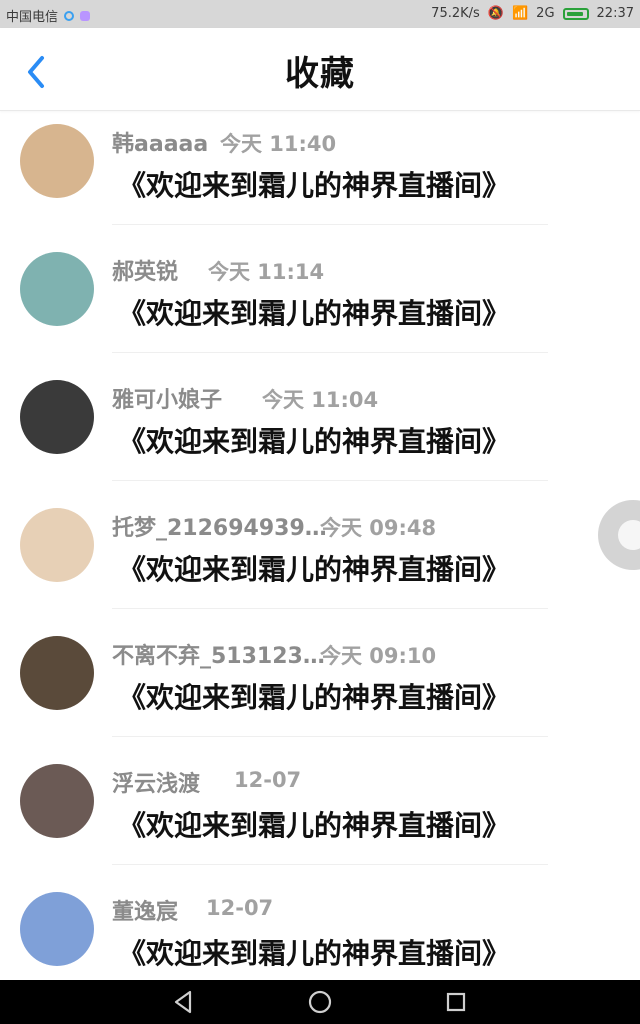  I want to click on favorite-item: 雅可小娘子 今天 11:04 《欢迎来到霜儿的神界直播间》, so click(320, 432).